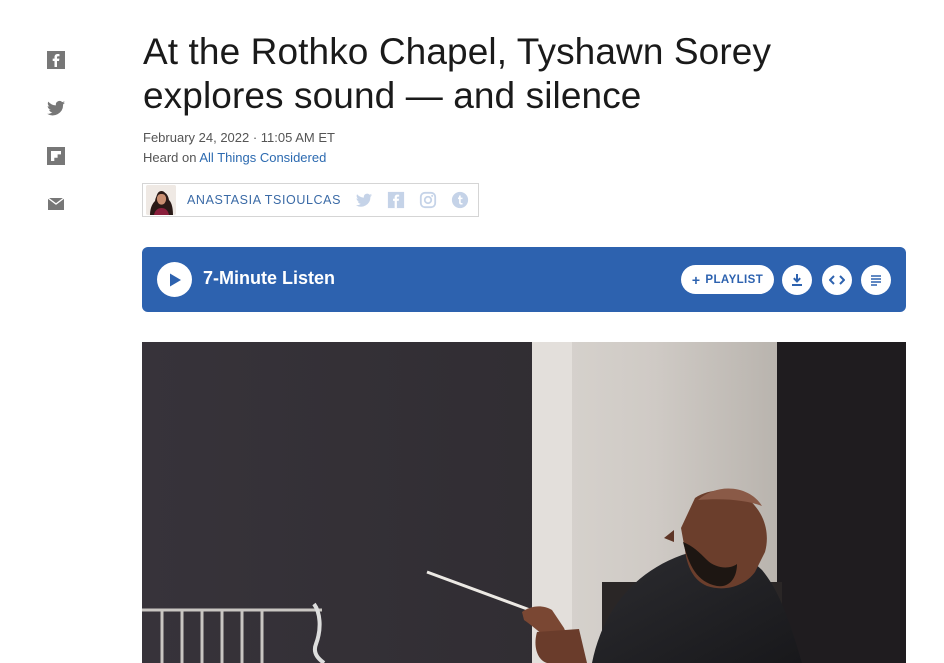 This screenshot has width=944, height=663. What do you see at coordinates (262, 157) in the screenshot?
I see `program-link: All Things Considered` at bounding box center [262, 157].